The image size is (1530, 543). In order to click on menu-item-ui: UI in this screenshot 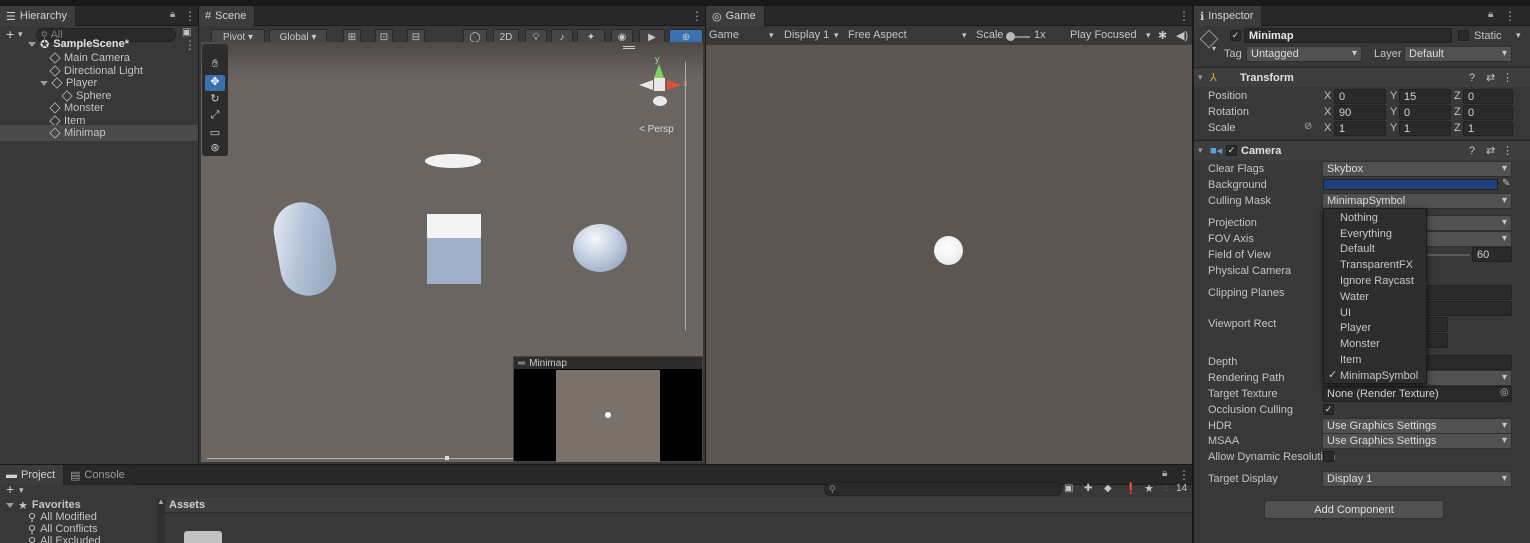, I will do `click(1375, 313)`.